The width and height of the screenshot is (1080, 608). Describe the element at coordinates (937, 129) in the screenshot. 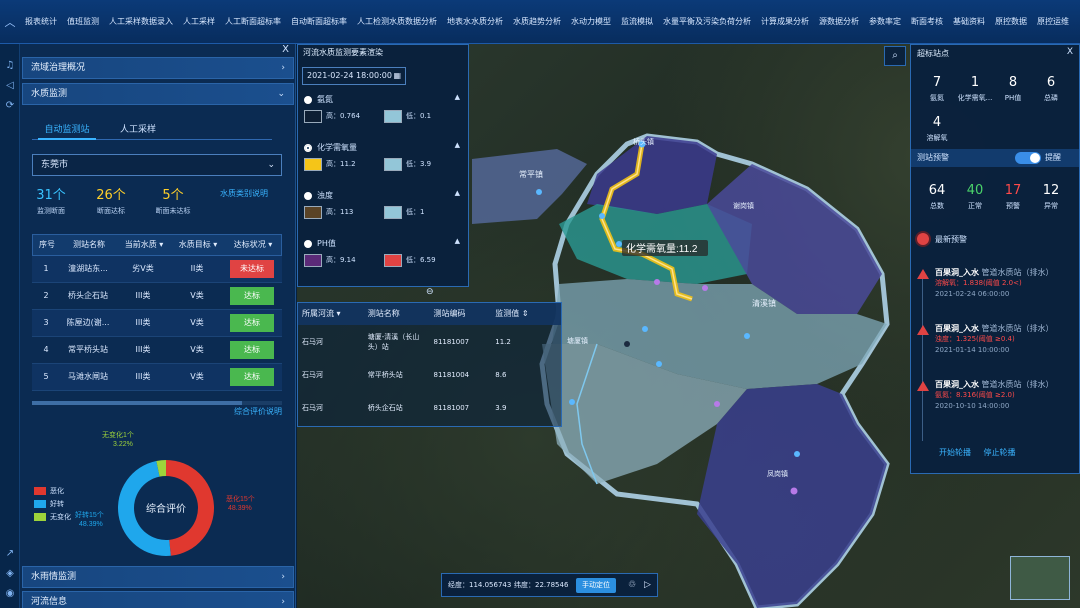

I see `exceed-stat: 4 溶解氧` at that location.